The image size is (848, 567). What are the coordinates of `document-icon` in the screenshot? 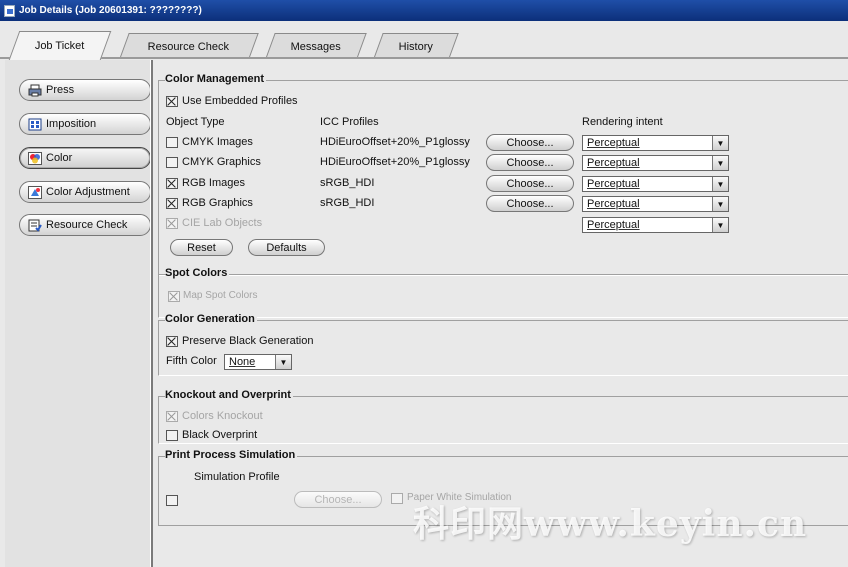 It's located at (9, 10).